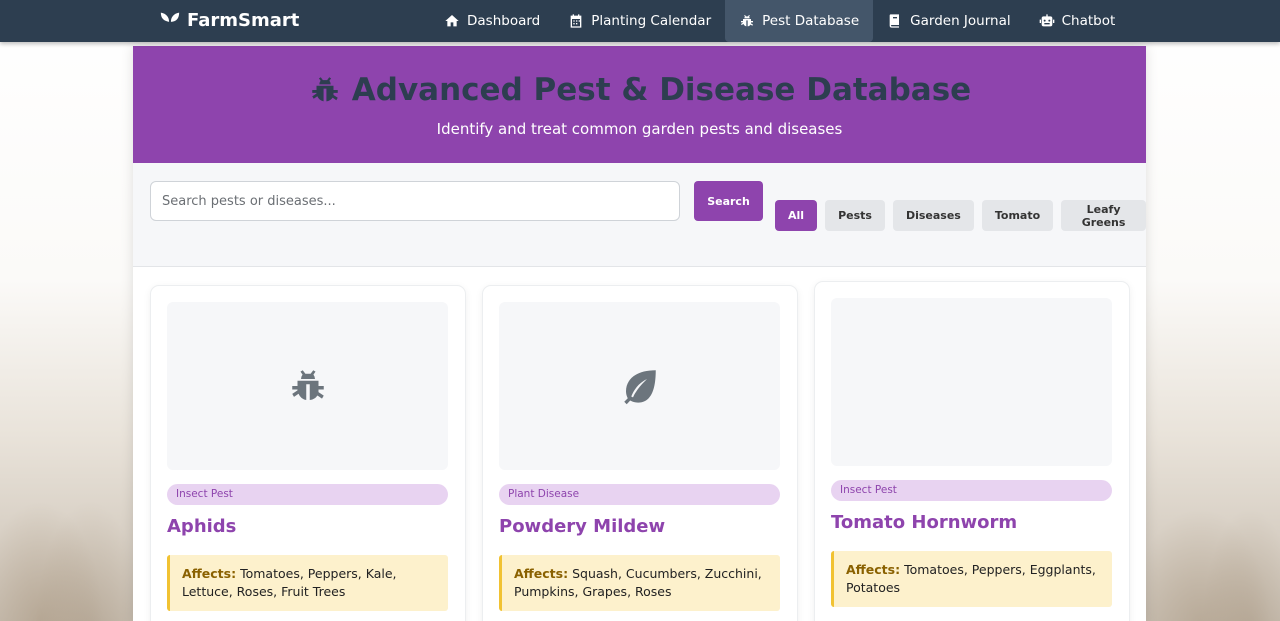 The height and width of the screenshot is (621, 1280). What do you see at coordinates (504, 21) in the screenshot?
I see `nav-dashboard-label: Dashboard` at bounding box center [504, 21].